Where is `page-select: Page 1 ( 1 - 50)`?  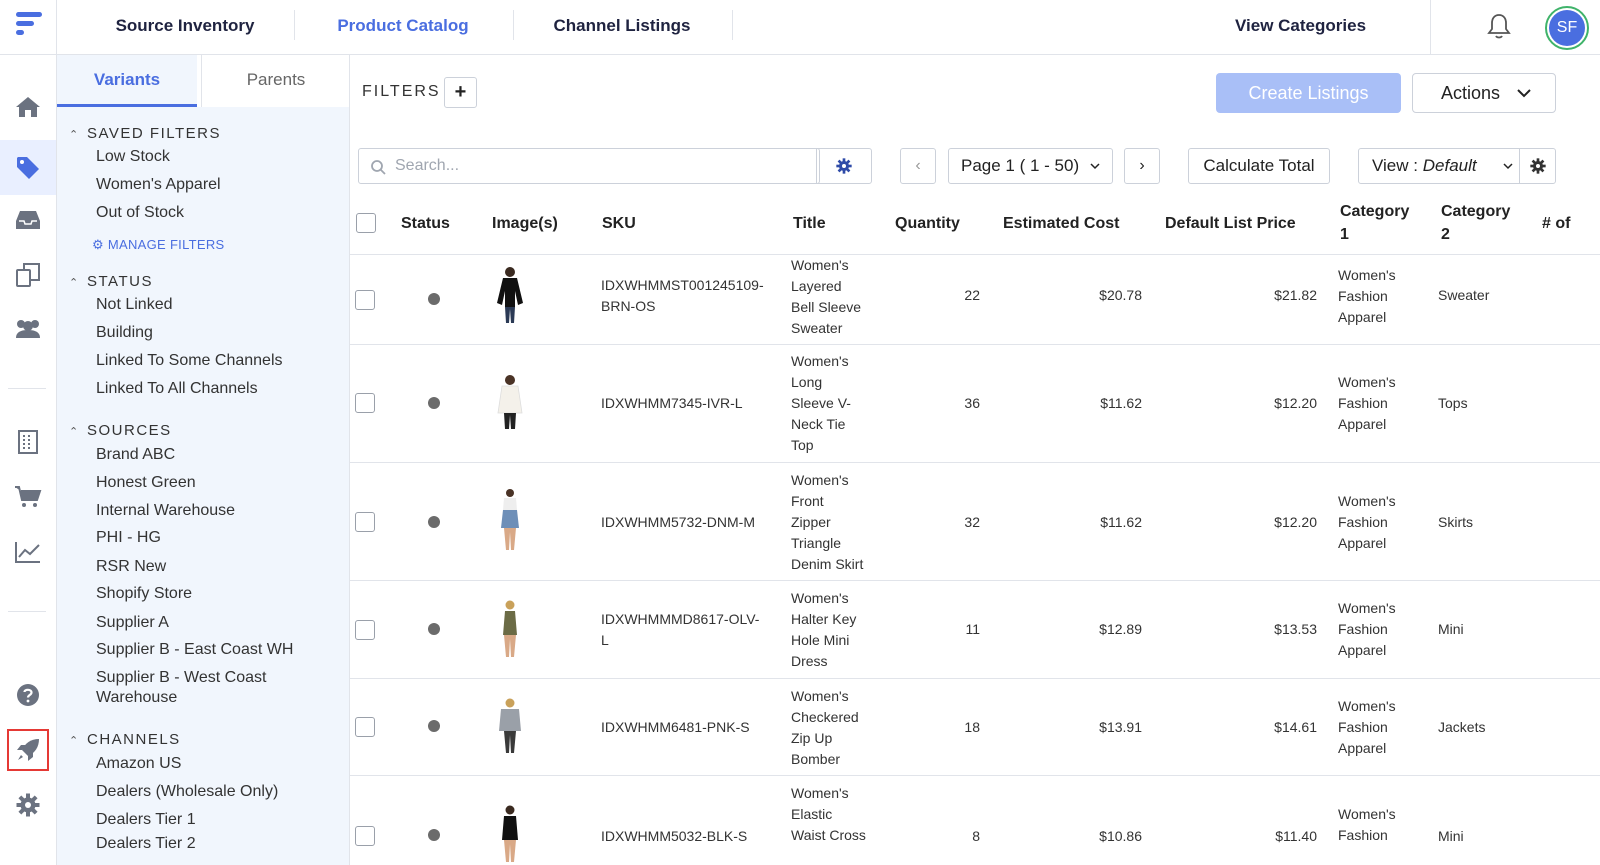
page-select: Page 1 ( 1 - 50) is located at coordinates (1030, 166).